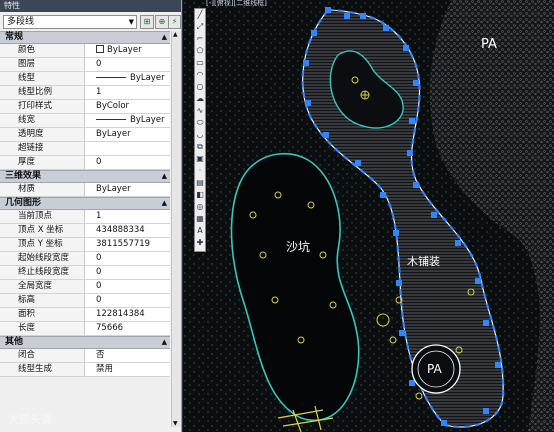 This screenshot has height=432, width=554. I want to click on quick-select-icon: ⚡, so click(174, 22).